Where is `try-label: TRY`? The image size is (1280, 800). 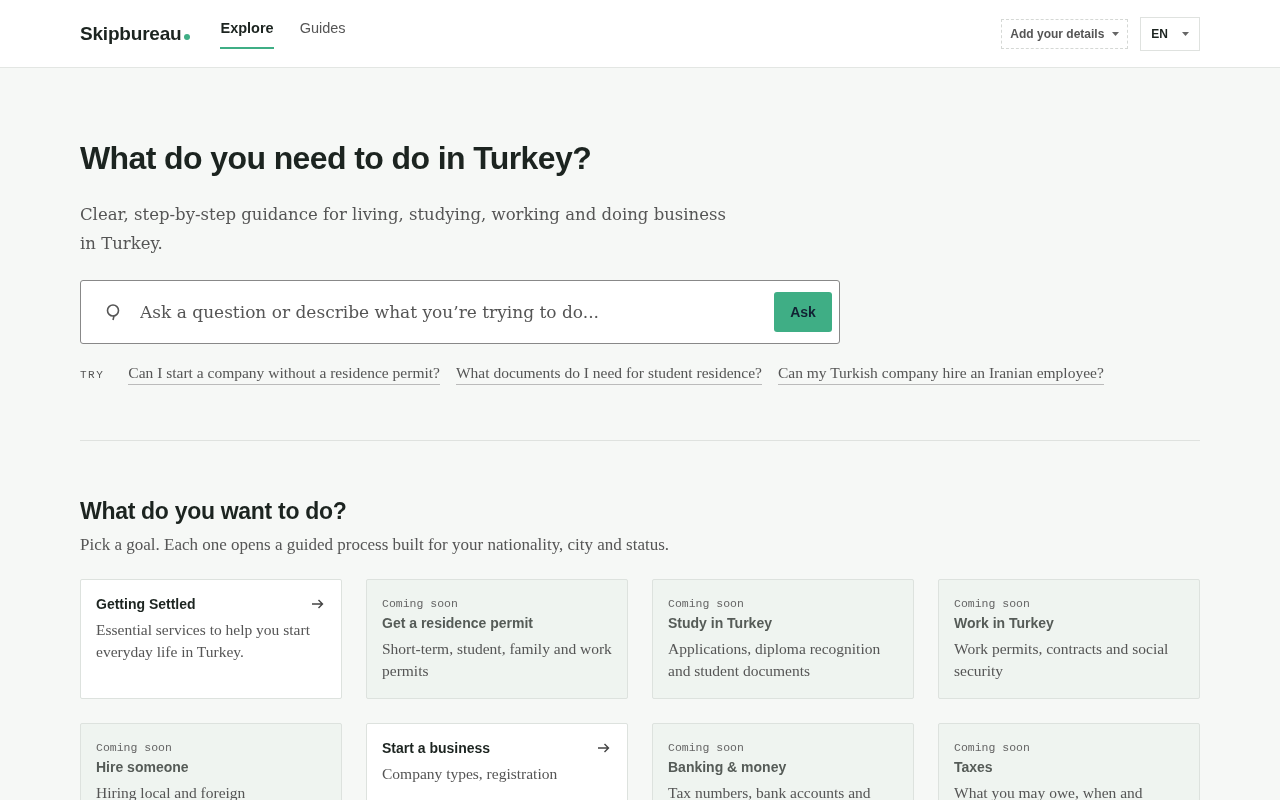
try-label: TRY is located at coordinates (92, 374).